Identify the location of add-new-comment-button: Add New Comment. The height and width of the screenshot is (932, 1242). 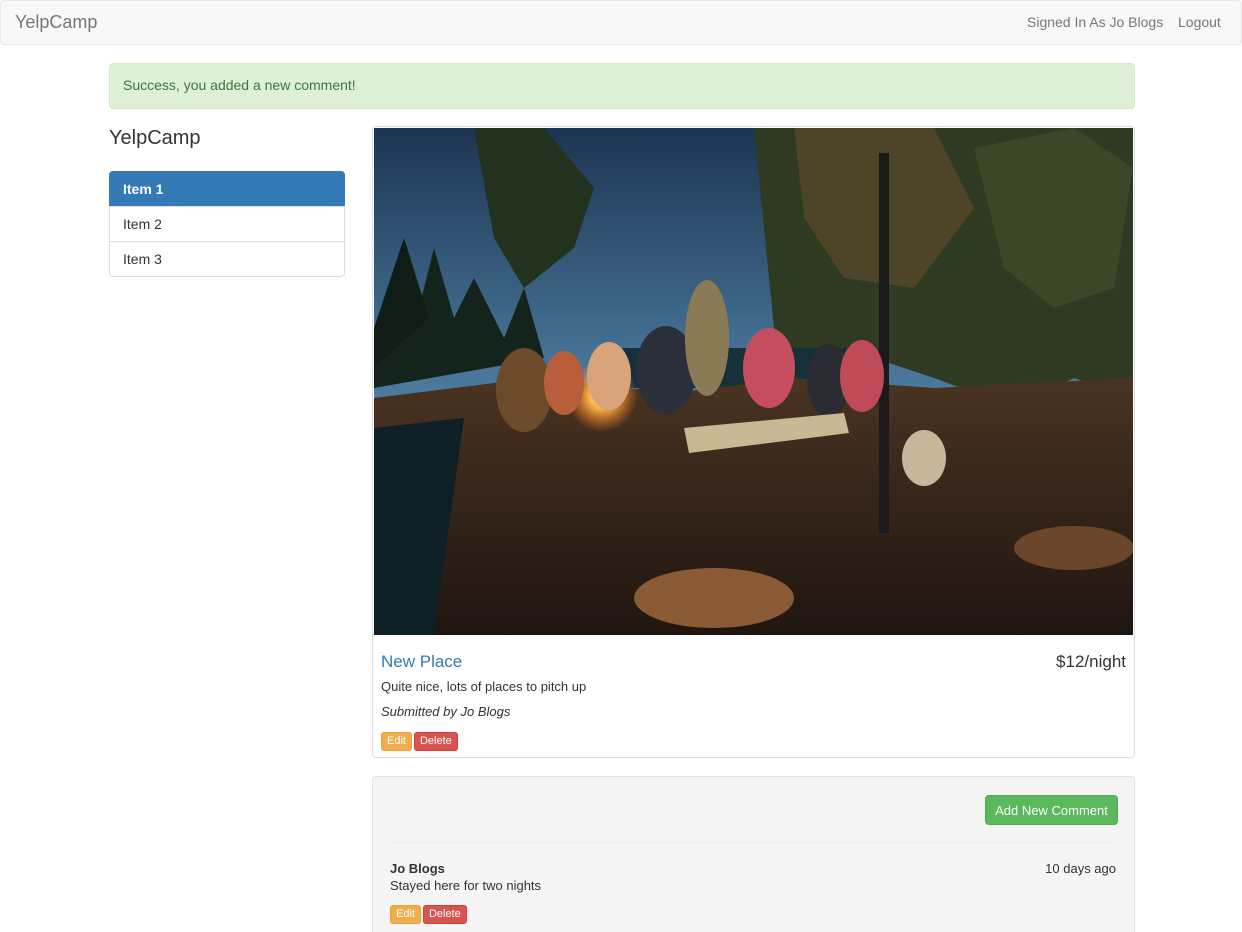
(1051, 810).